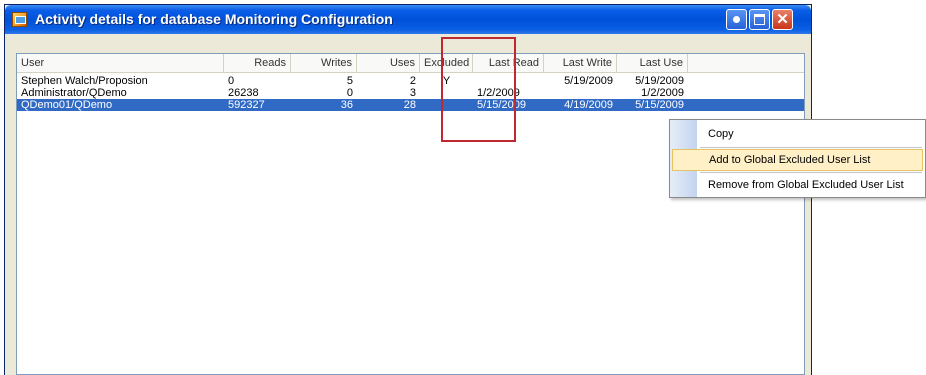 This screenshot has width=926, height=375. What do you see at coordinates (67, 105) in the screenshot?
I see `user-cell: QDemo01/QDemo` at bounding box center [67, 105].